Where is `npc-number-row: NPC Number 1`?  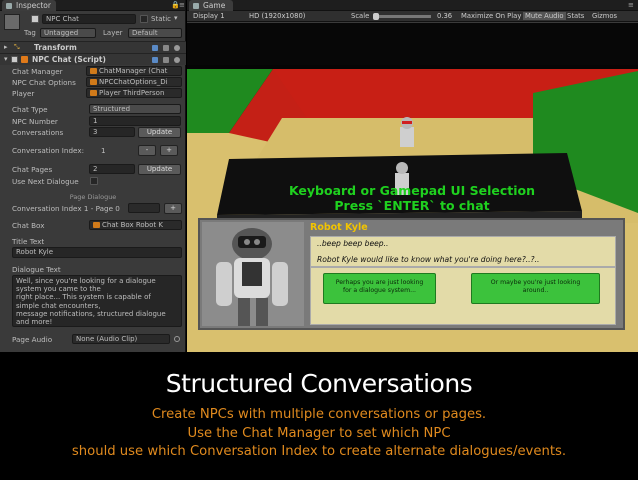
npc-number-row: NPC Number 1 is located at coordinates (93, 121).